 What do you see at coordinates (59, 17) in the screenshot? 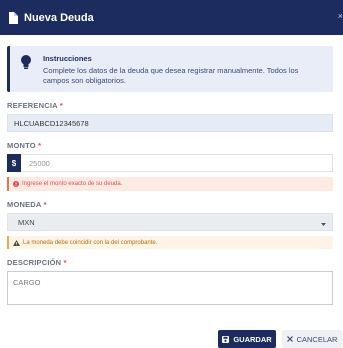
I see `modal-title: Nueva Deuda` at bounding box center [59, 17].